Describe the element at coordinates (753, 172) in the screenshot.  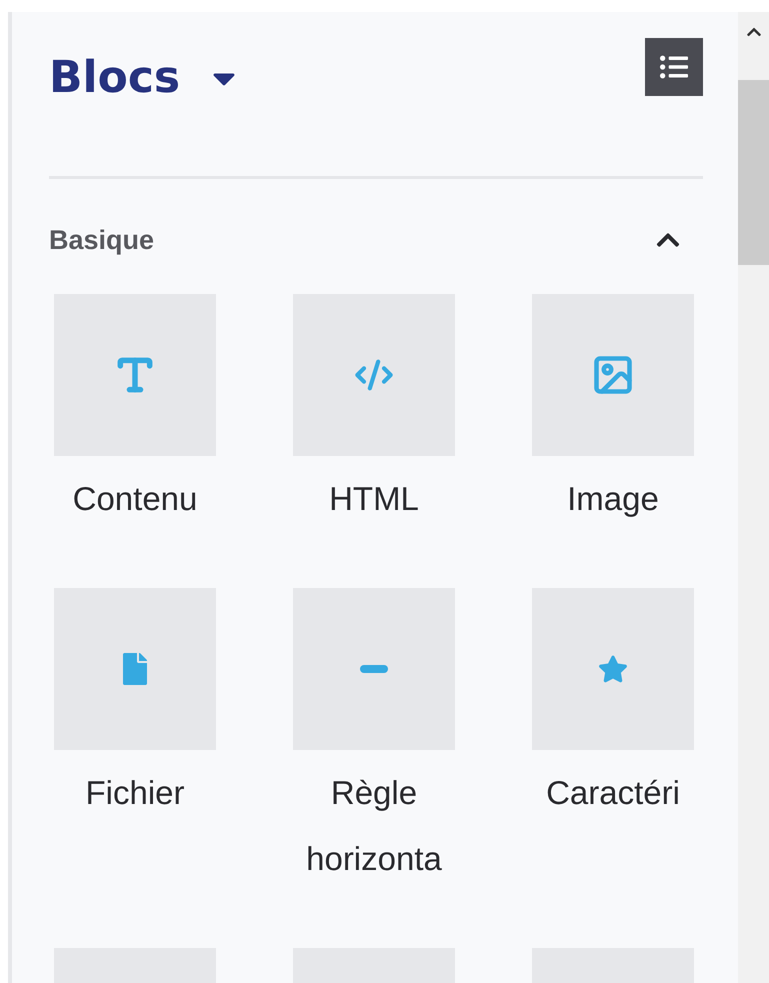
I see `scrollbar-thumb` at that location.